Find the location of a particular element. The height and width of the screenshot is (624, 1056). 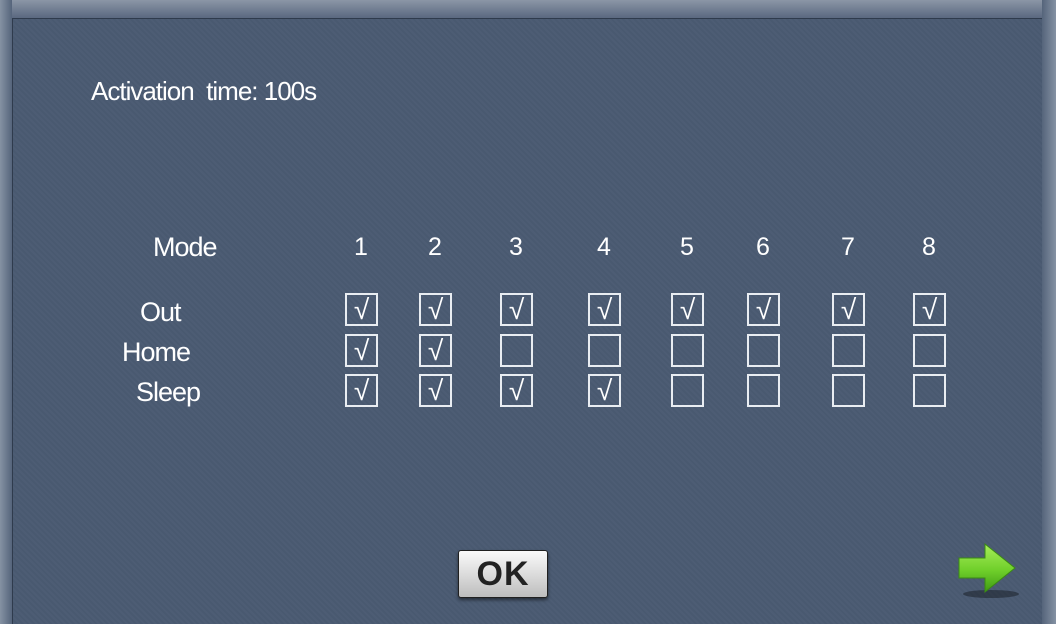

next-arrow-graphic is located at coordinates (988, 570).